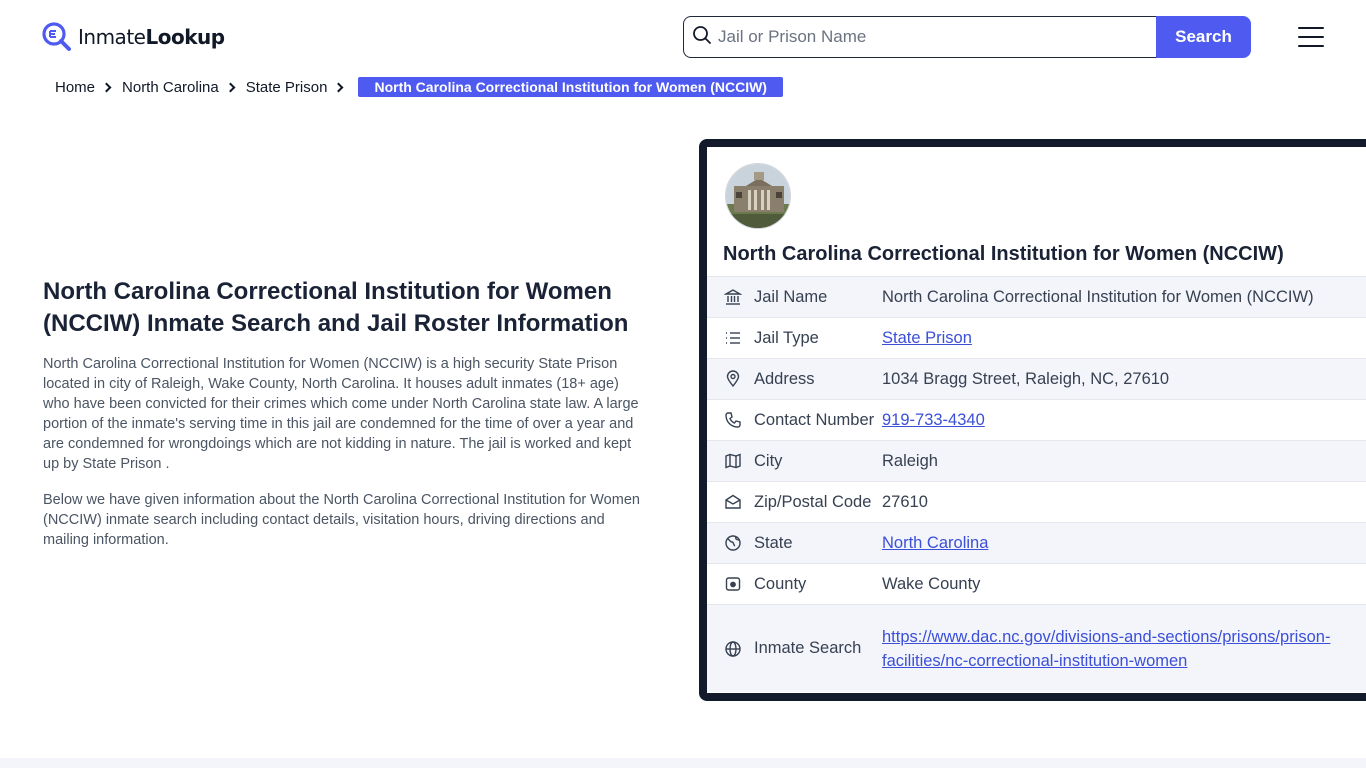  I want to click on state-globe-icon, so click(730, 543).